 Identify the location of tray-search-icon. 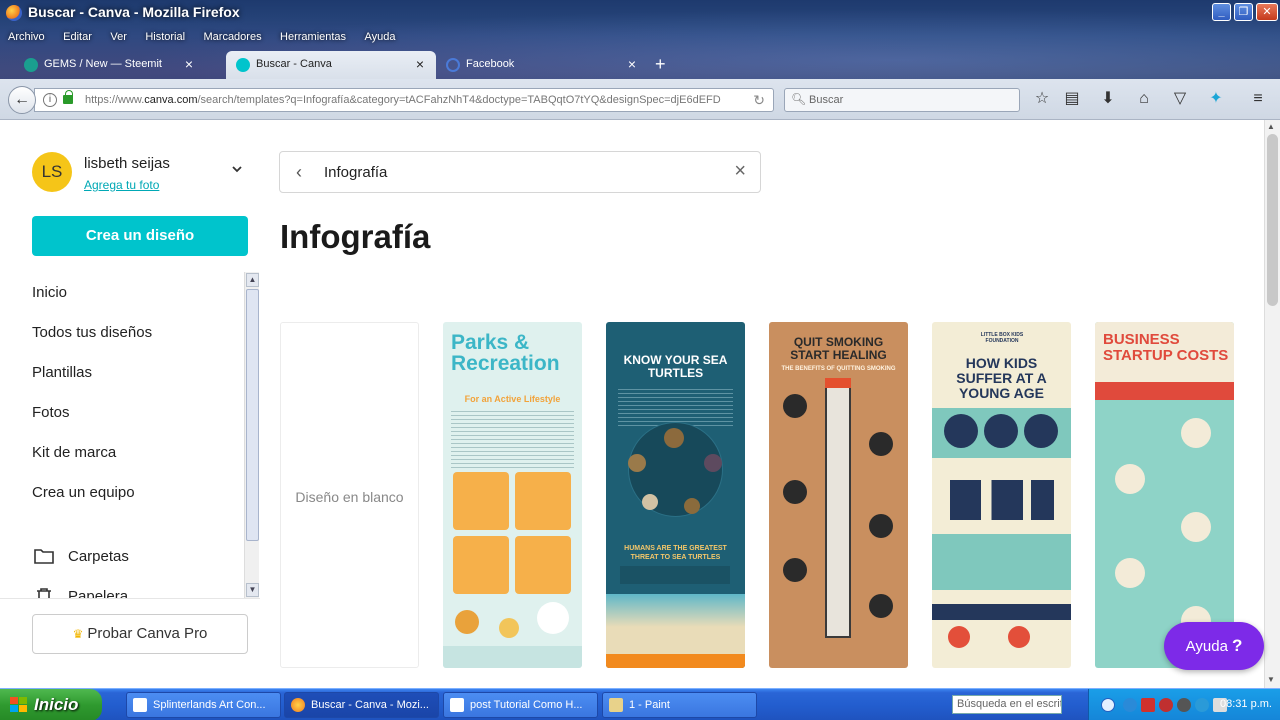
(1130, 705).